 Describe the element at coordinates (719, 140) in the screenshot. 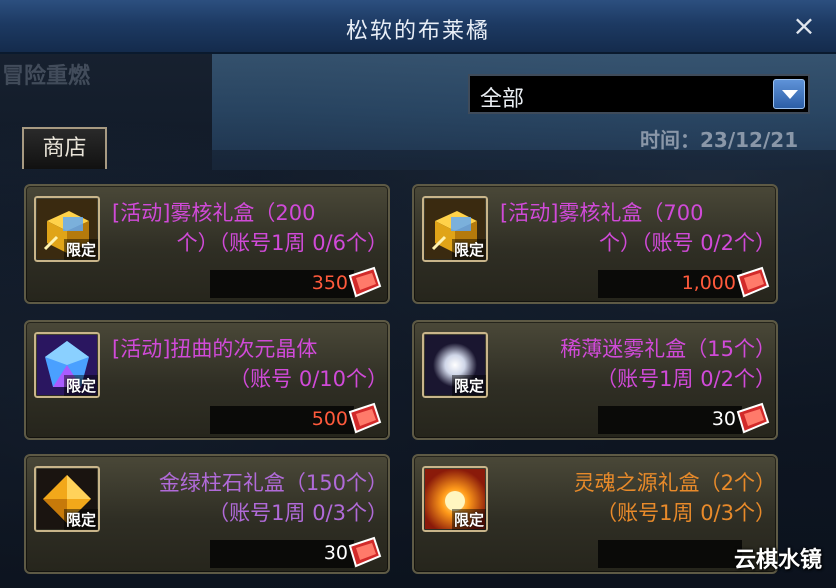

I see `time-label: 时间：23/12/21` at that location.